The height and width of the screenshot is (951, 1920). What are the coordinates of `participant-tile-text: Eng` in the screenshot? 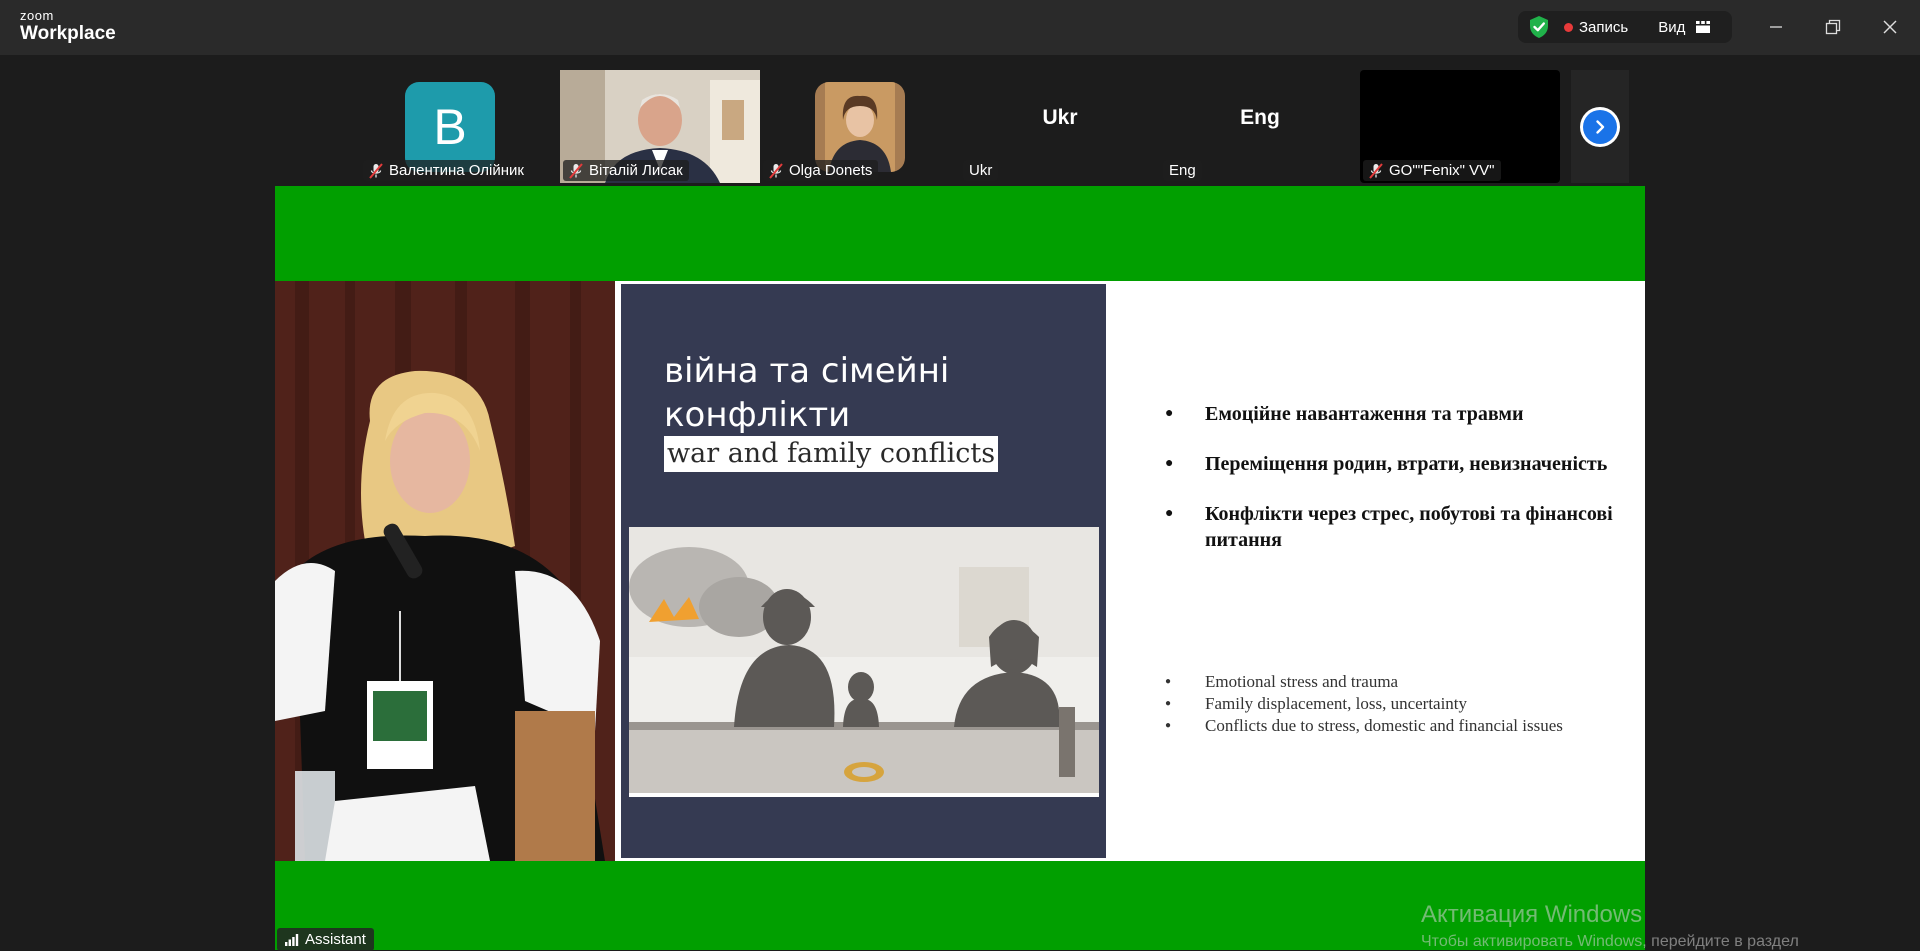 It's located at (1260, 117).